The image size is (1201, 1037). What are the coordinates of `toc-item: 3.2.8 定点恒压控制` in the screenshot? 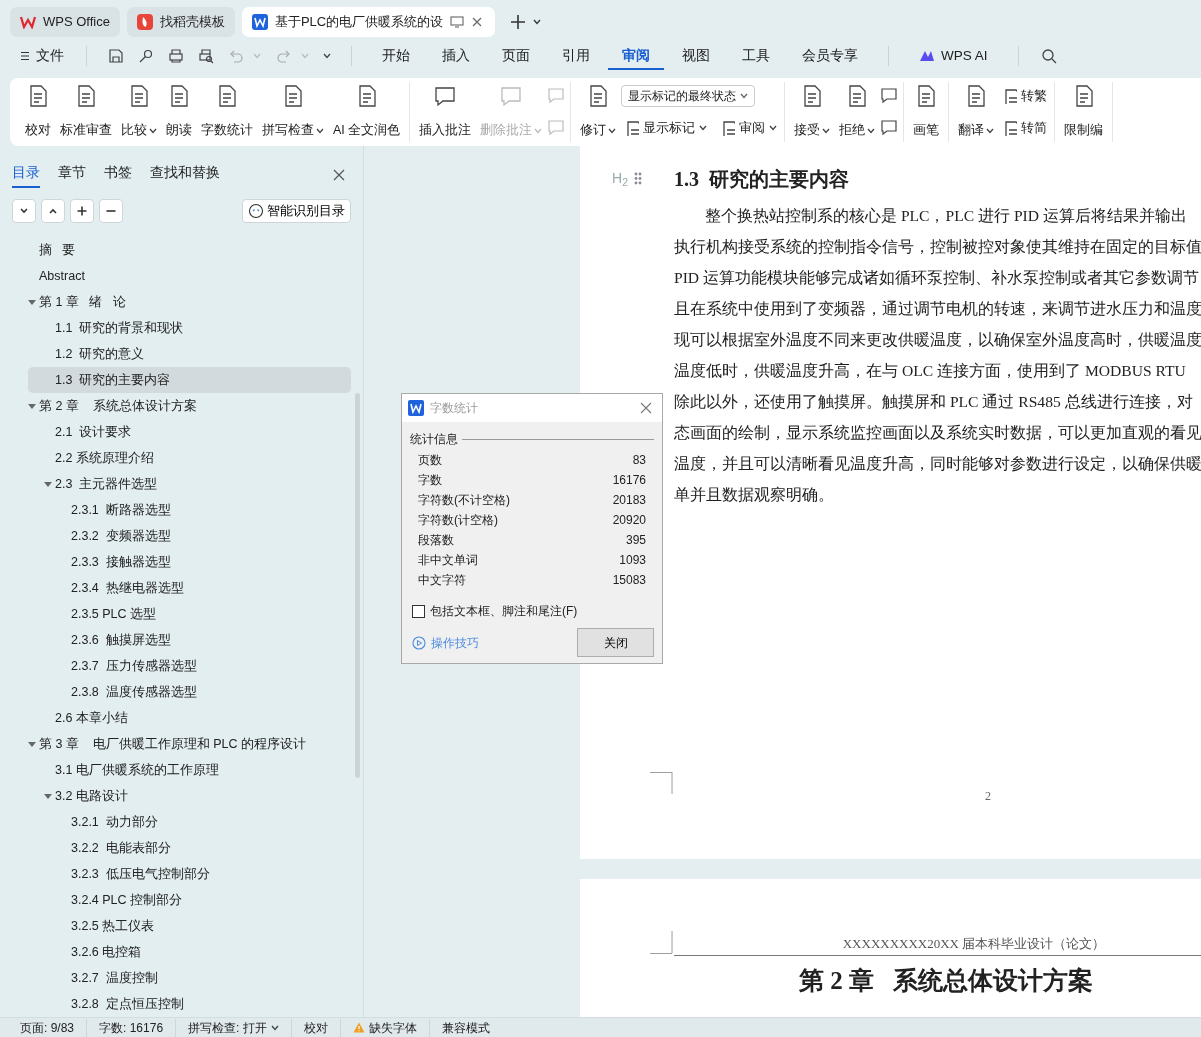 It's located at (189, 1004).